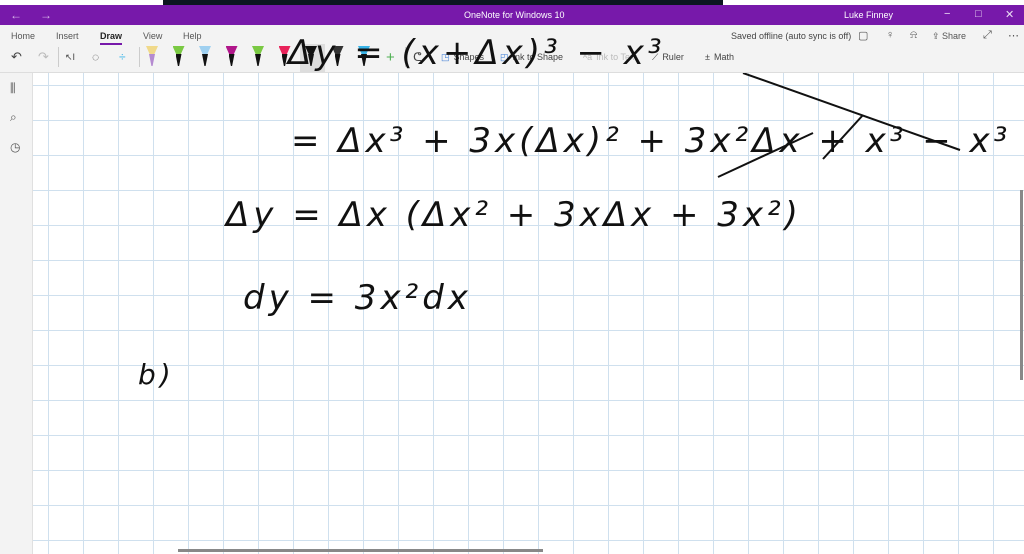  Describe the element at coordinates (937, 36) in the screenshot. I see `share-icon: ⇪` at that location.